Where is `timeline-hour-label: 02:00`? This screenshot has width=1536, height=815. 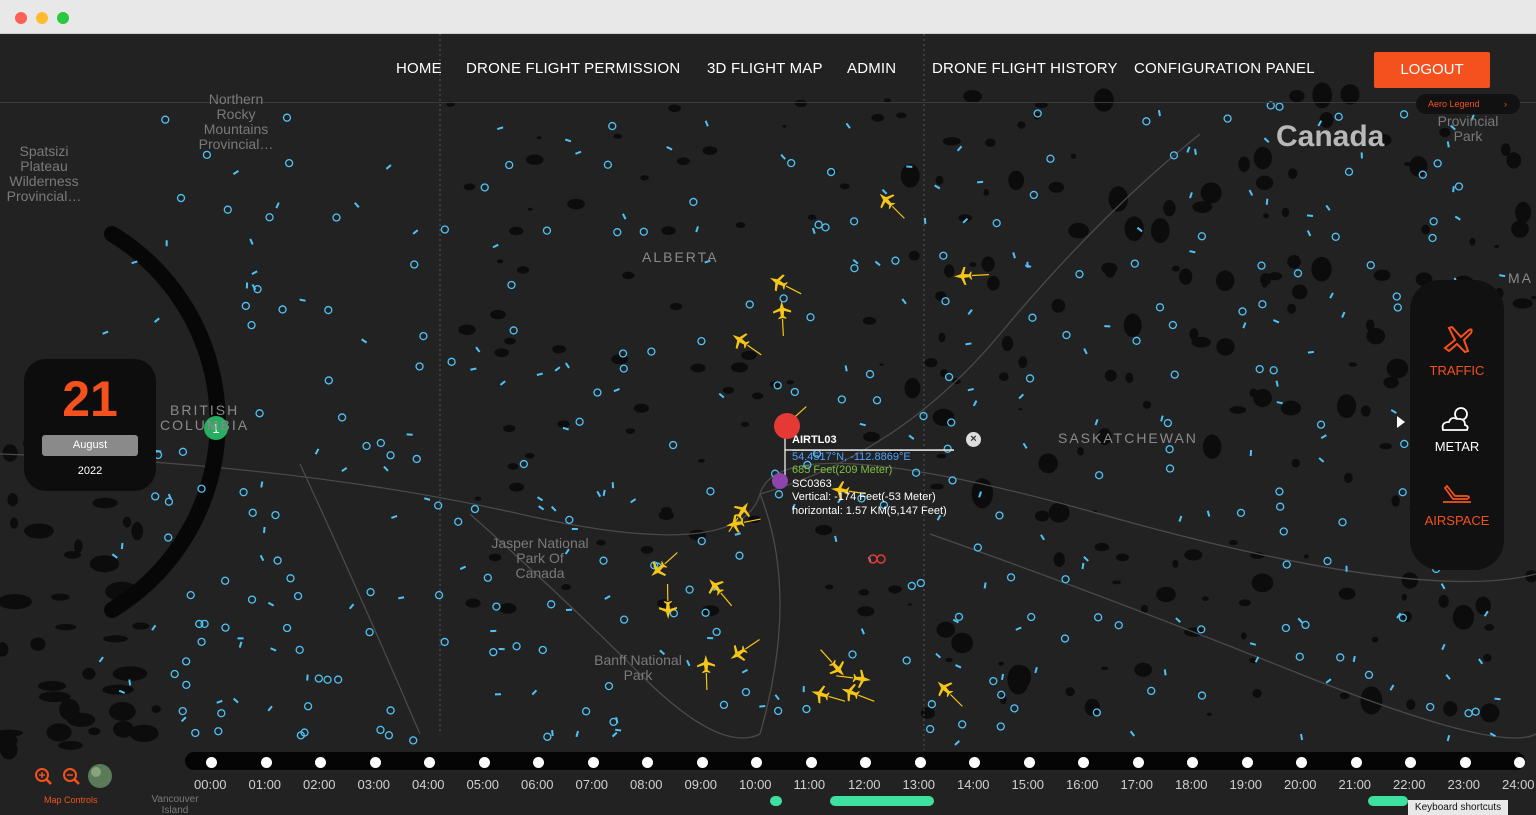
timeline-hour-label: 02:00 is located at coordinates (319, 784).